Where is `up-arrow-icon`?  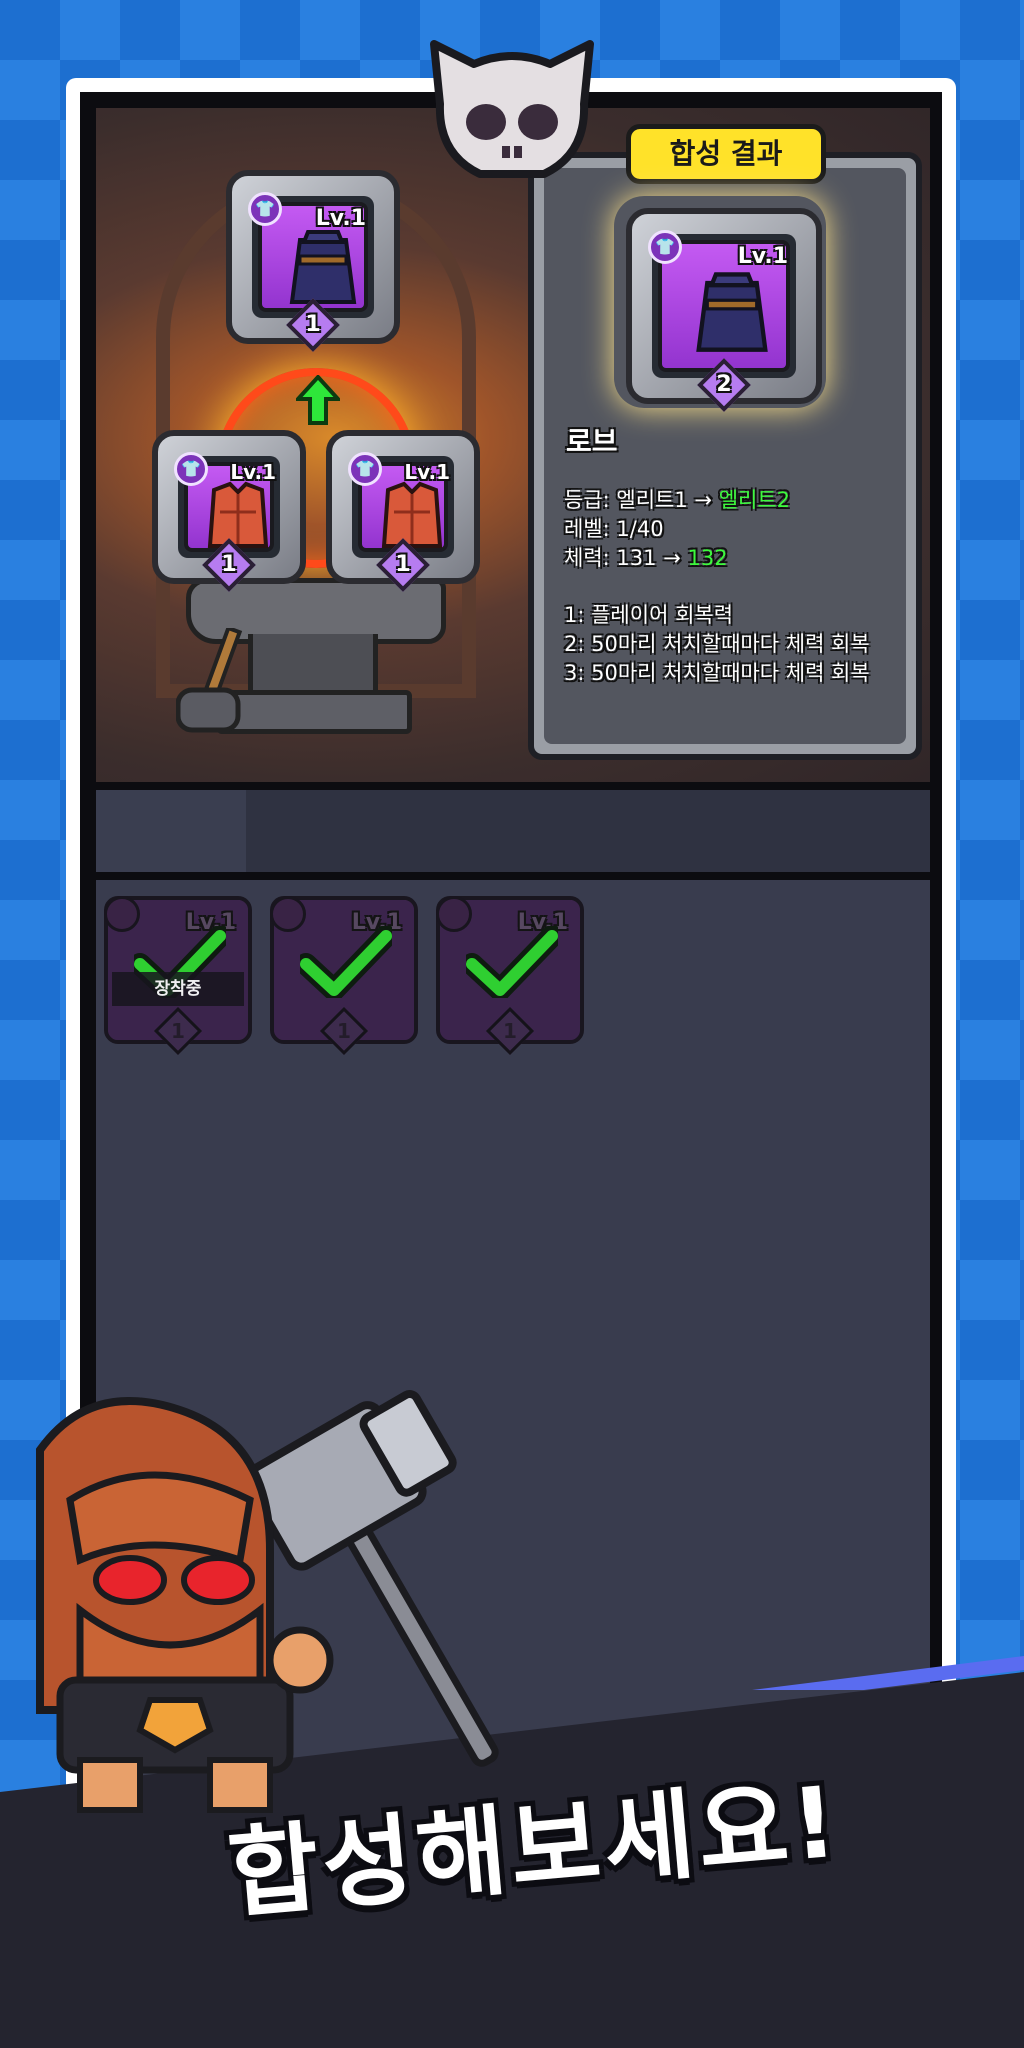 up-arrow-icon is located at coordinates (318, 400).